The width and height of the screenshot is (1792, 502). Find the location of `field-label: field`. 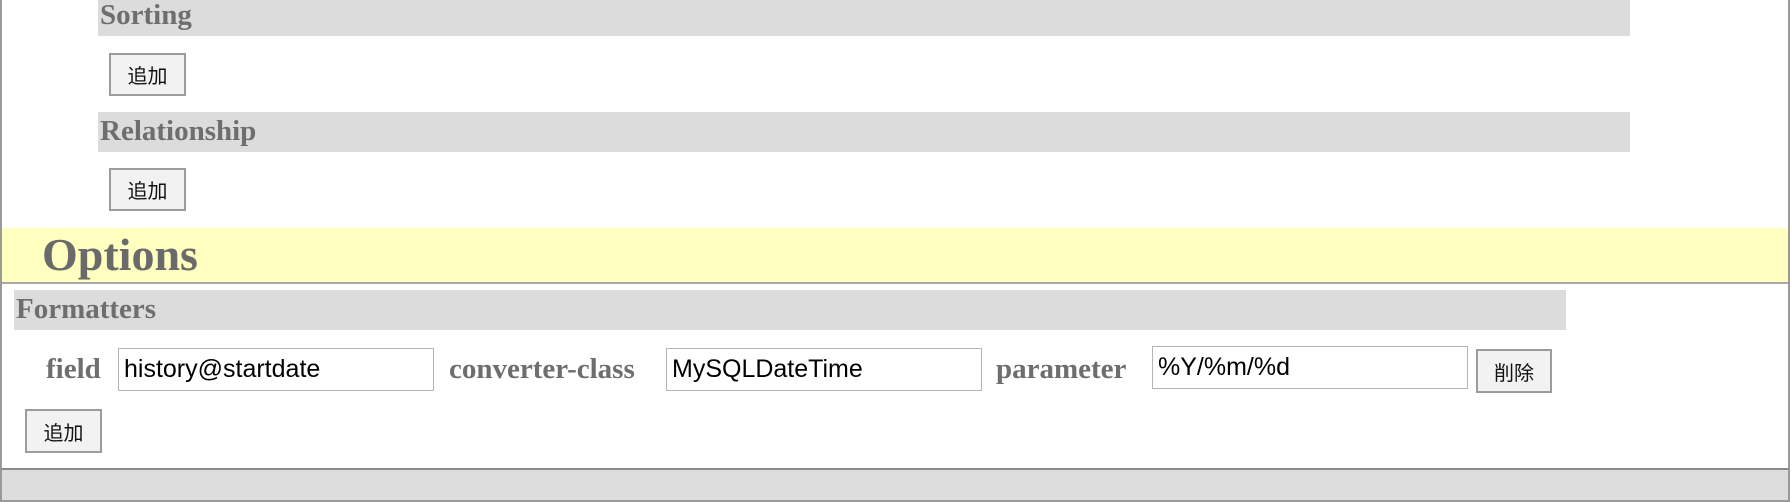

field-label: field is located at coordinates (73, 369).